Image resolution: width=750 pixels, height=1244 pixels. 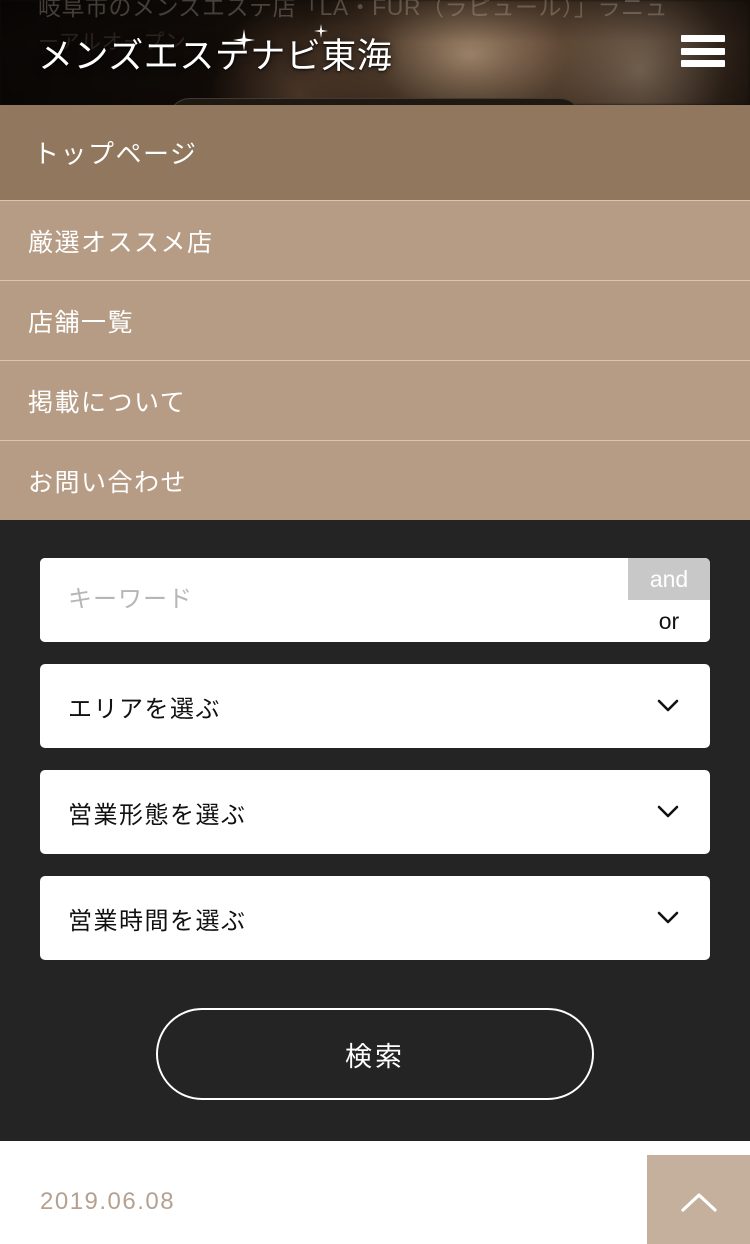 I want to click on search-button-row: 検索, so click(x=375, y=1054).